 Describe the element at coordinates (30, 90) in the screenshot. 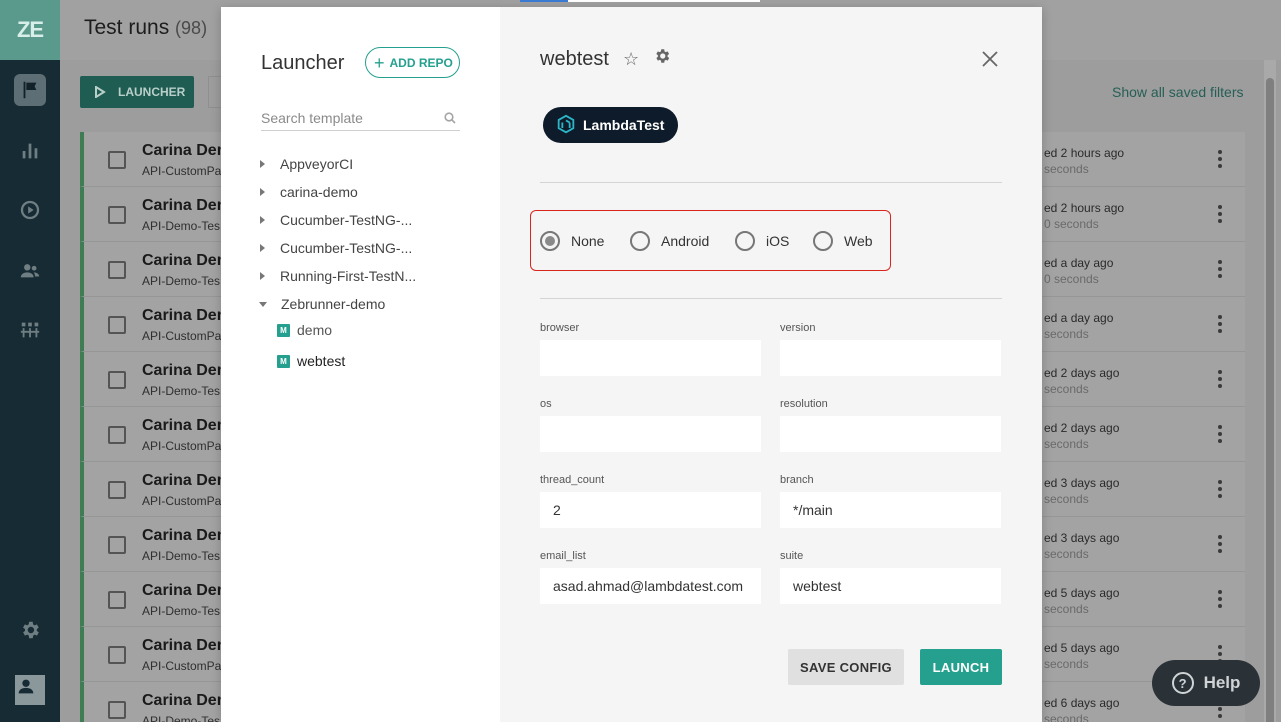

I see `test-runs-nav-icon` at that location.